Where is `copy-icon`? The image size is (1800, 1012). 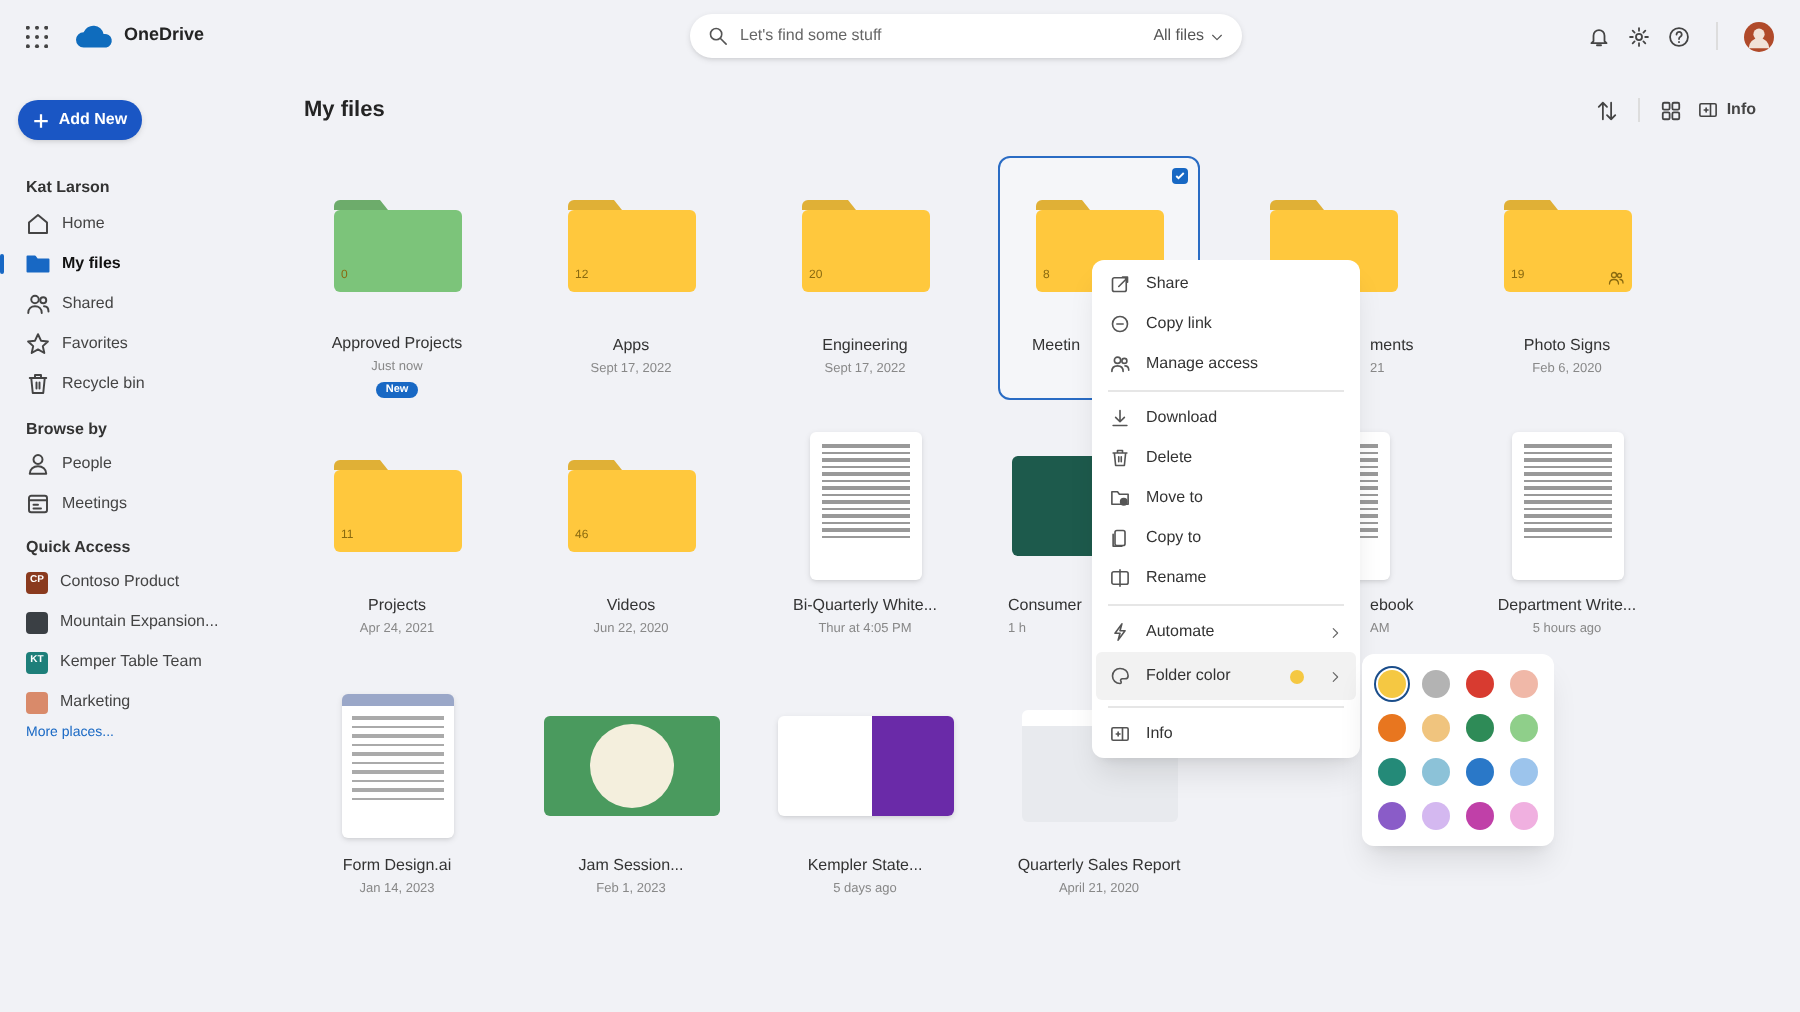
copy-icon is located at coordinates (1120, 538).